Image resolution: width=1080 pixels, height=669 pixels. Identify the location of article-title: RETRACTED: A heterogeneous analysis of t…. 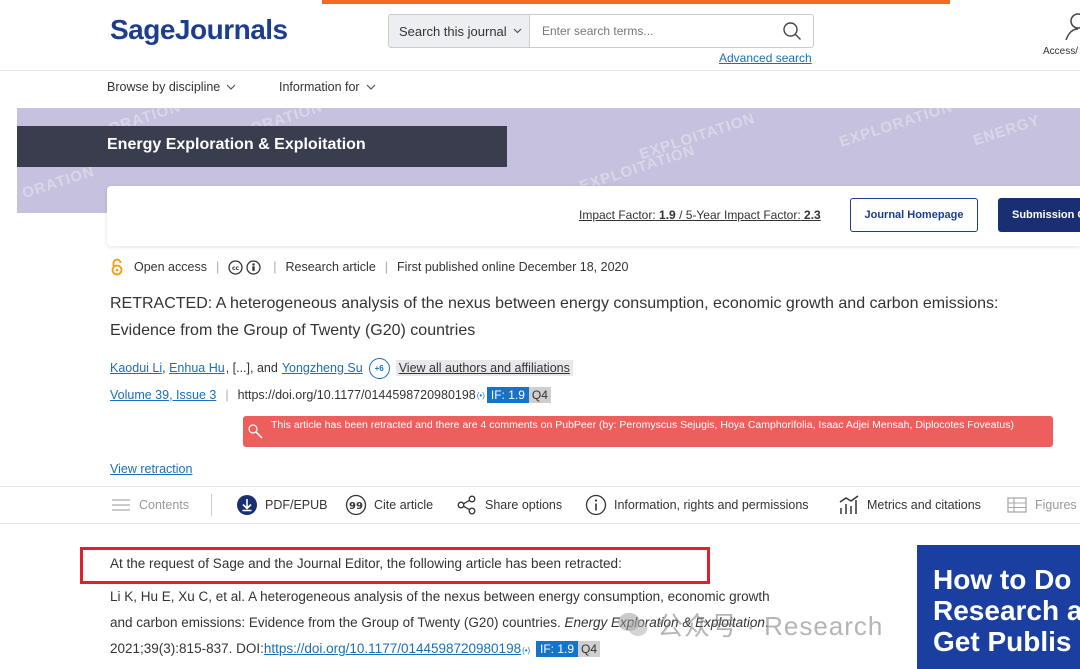
(554, 317).